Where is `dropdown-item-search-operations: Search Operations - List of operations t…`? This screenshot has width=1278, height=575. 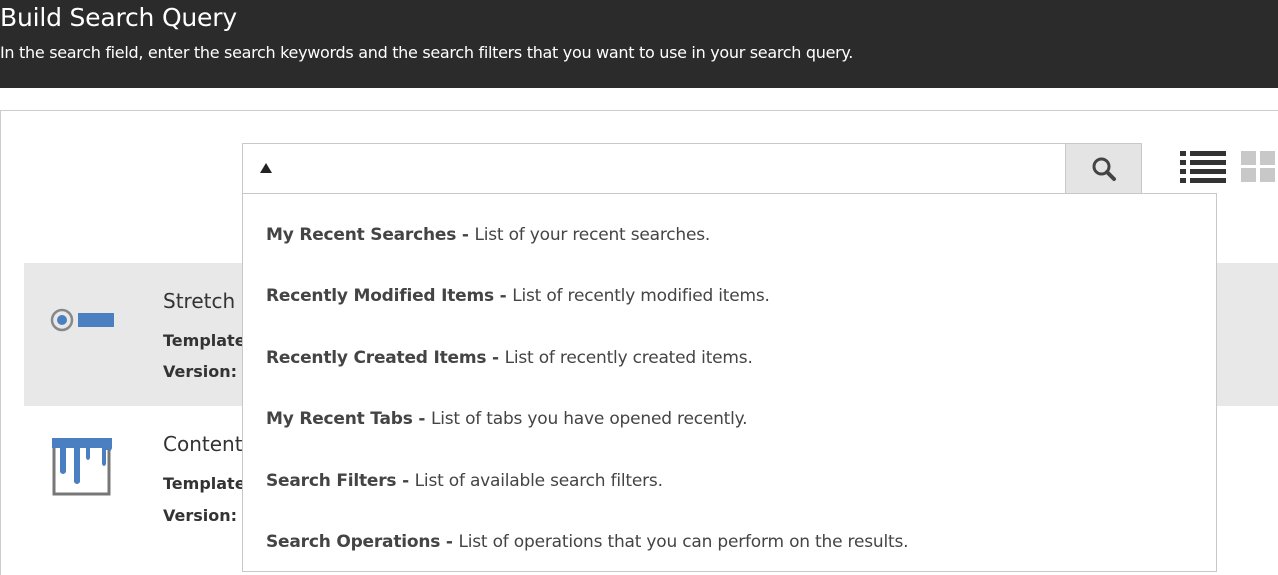 dropdown-item-search-operations: Search Operations - List of operations t… is located at coordinates (587, 542).